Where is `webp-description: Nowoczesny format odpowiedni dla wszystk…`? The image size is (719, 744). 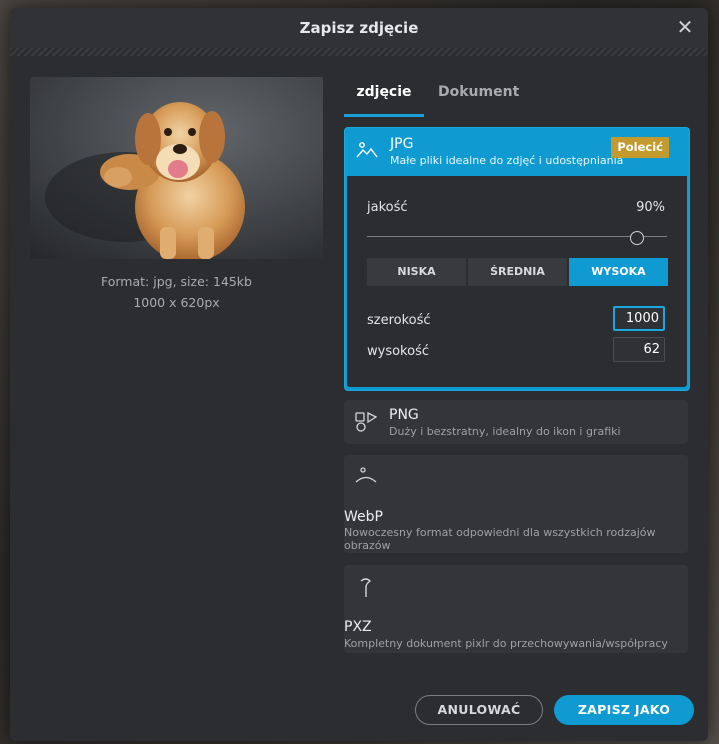 webp-description: Nowoczesny format odpowiedni dla wszystk… is located at coordinates (500, 539).